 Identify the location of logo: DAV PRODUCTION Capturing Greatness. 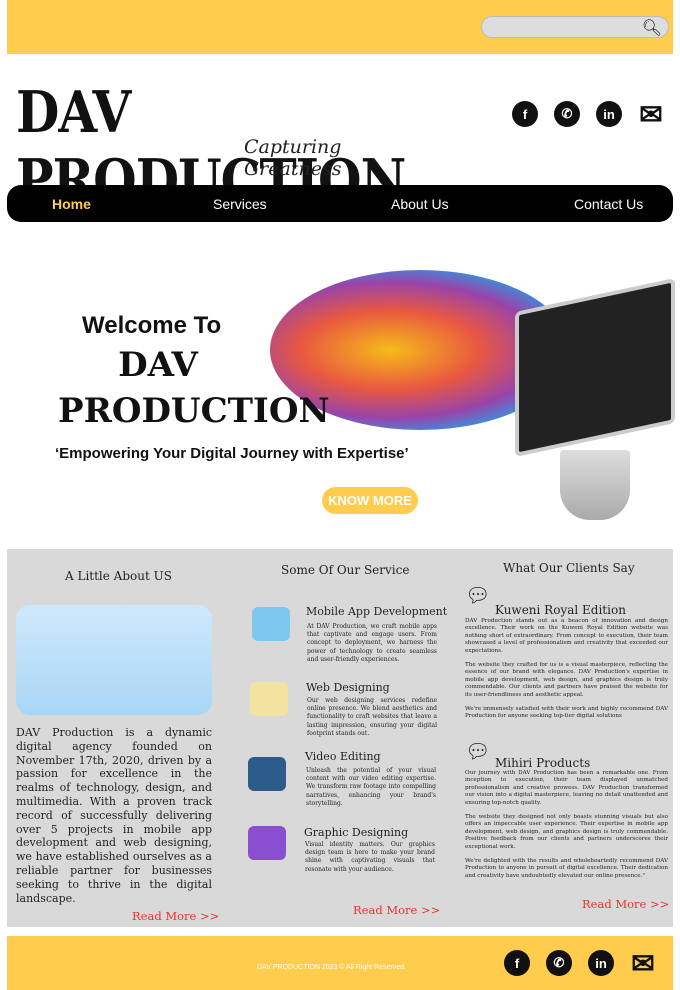
(221, 146).